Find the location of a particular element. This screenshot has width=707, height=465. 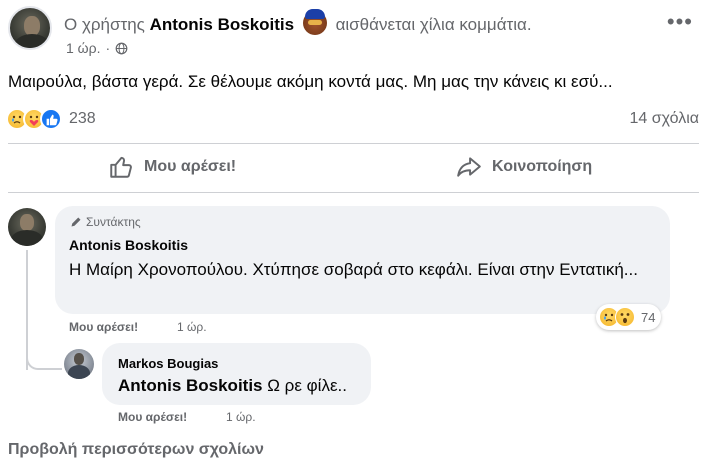

like-button: Μου αρέσει! is located at coordinates (172, 167).